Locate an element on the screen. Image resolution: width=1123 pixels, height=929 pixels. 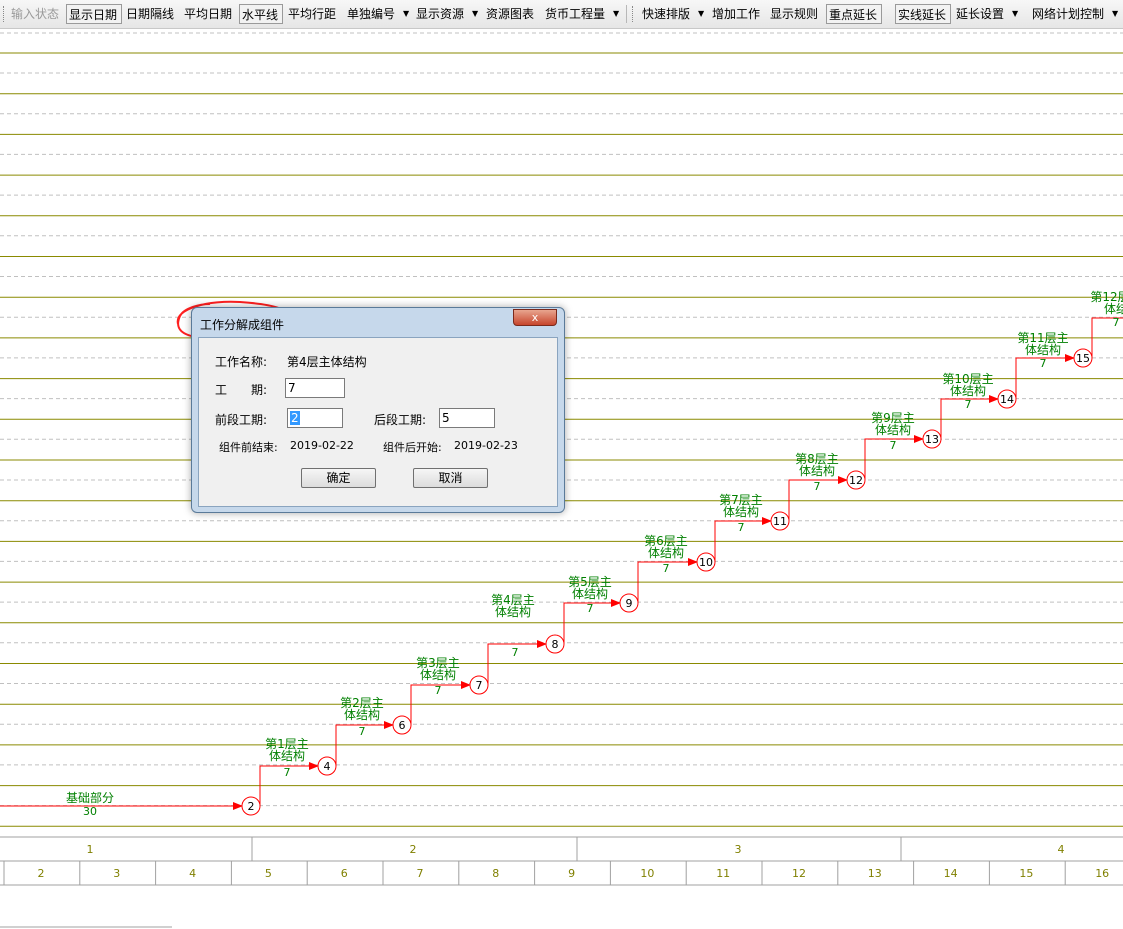
front-duration-value: 2 is located at coordinates (295, 418).